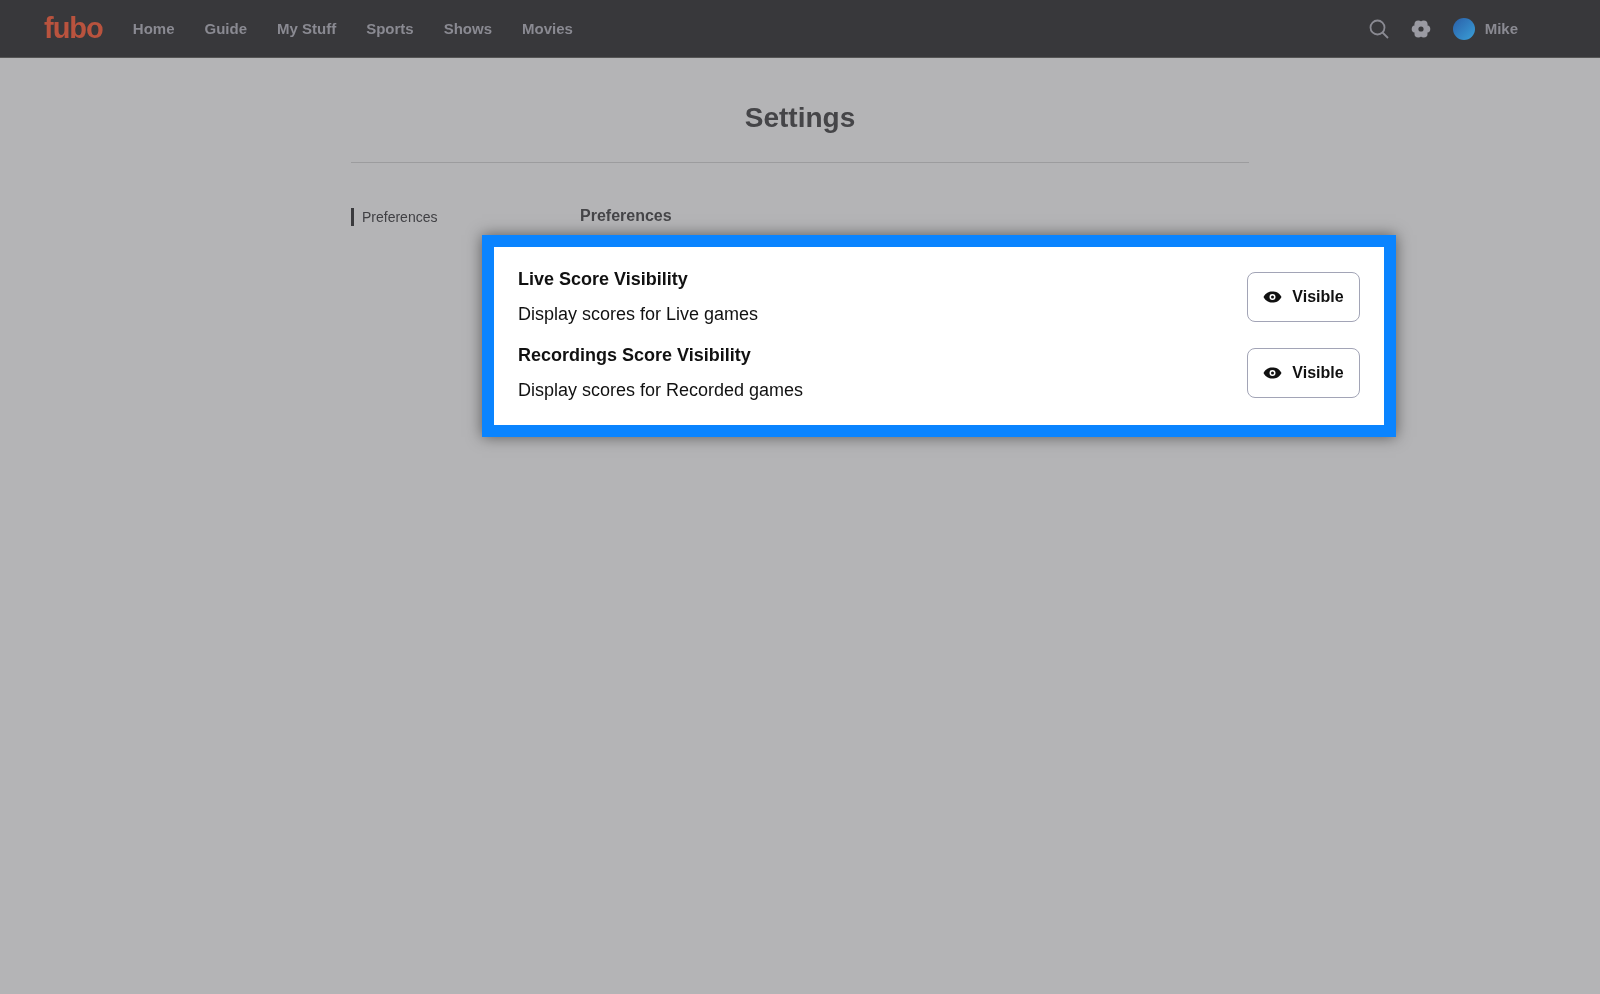 This screenshot has width=1600, height=994. Describe the element at coordinates (307, 28) in the screenshot. I see `nav-link: My Stuff` at that location.